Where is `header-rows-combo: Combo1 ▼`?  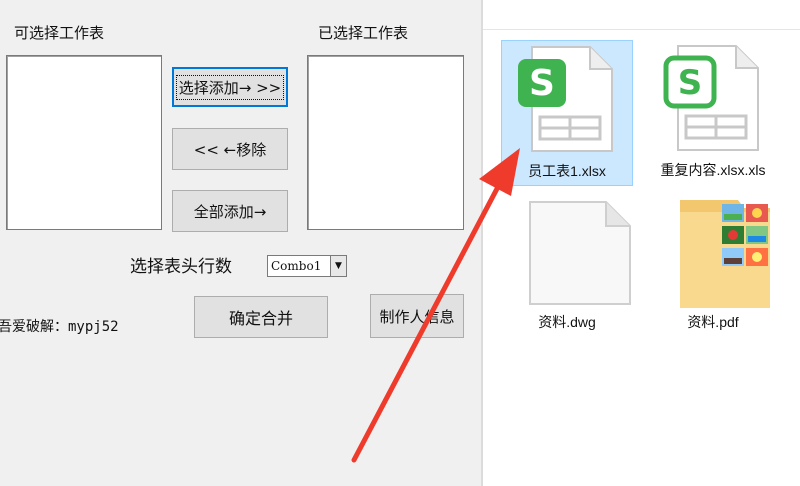 header-rows-combo: Combo1 ▼ is located at coordinates (307, 266).